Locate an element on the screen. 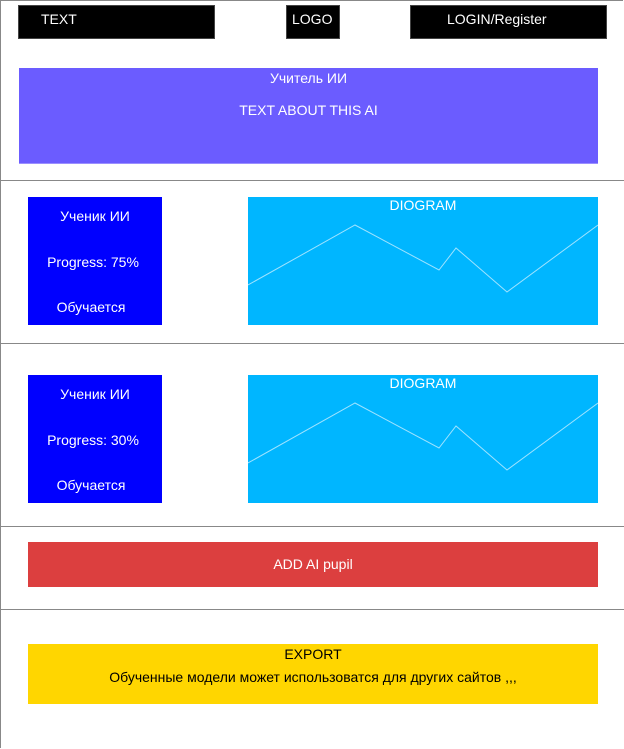  export-title: EXPORT is located at coordinates (313, 654).